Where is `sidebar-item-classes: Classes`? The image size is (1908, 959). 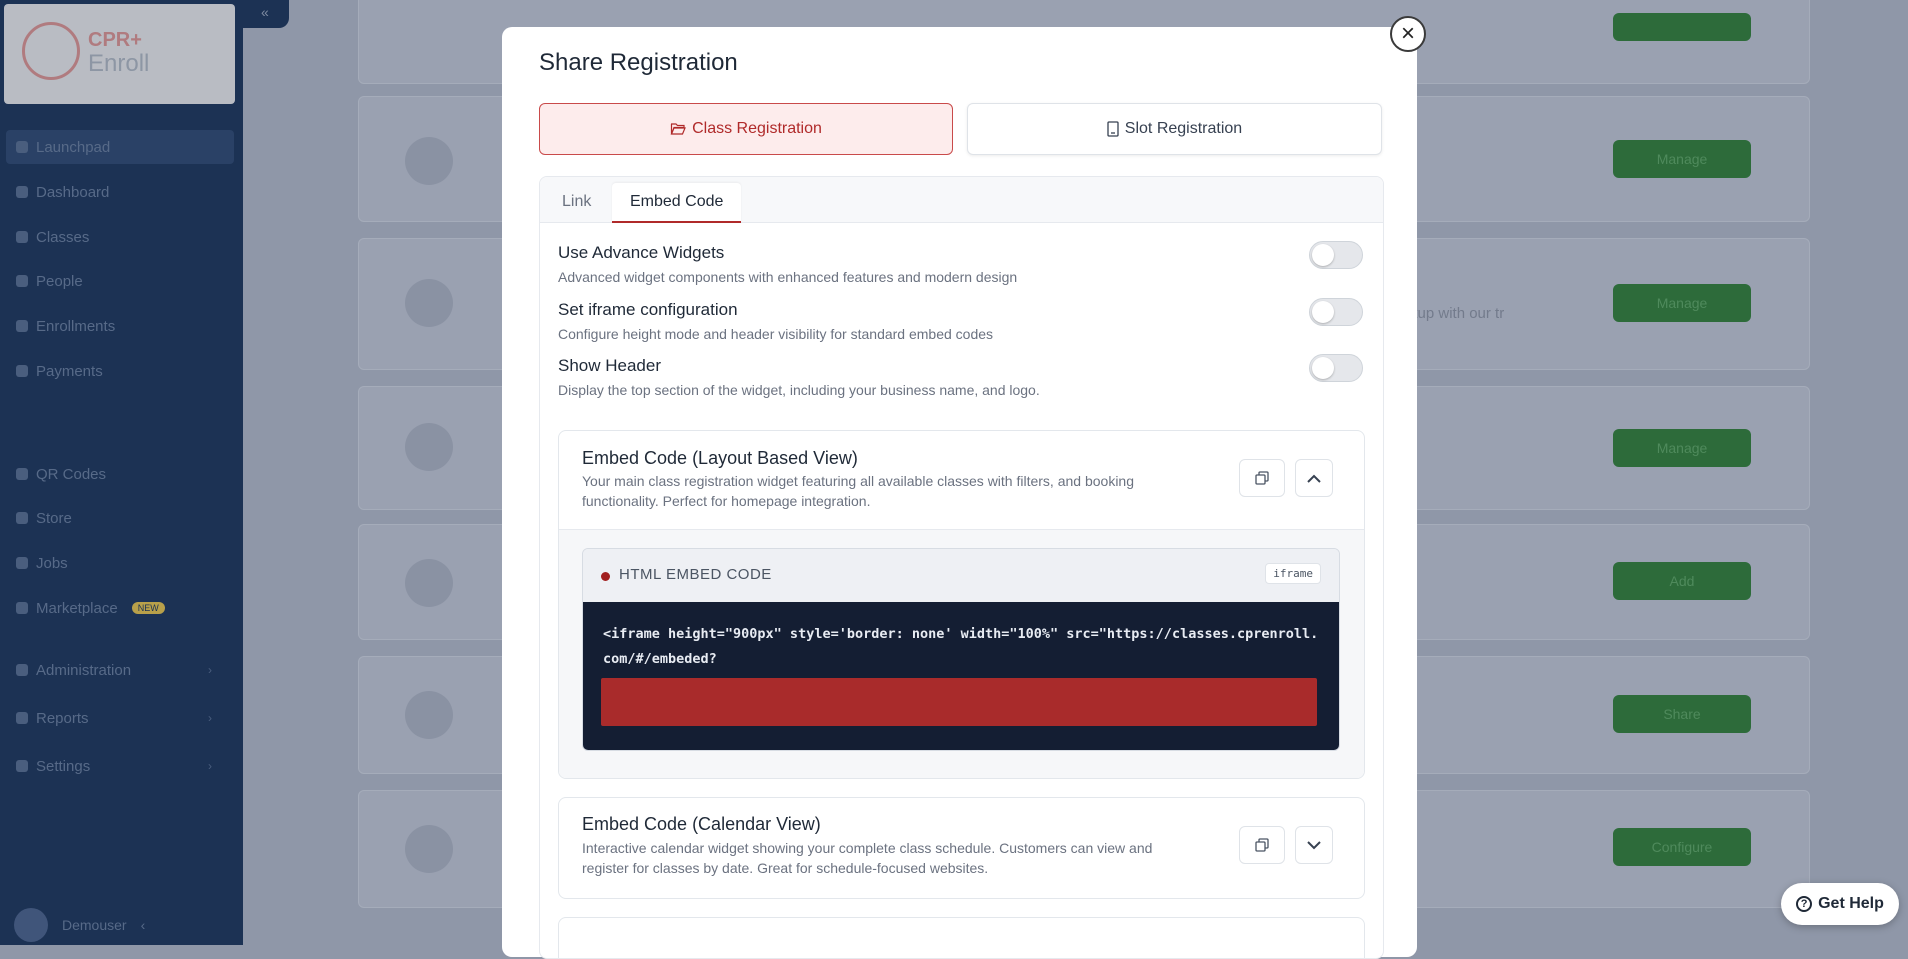 sidebar-item-classes: Classes is located at coordinates (52, 237).